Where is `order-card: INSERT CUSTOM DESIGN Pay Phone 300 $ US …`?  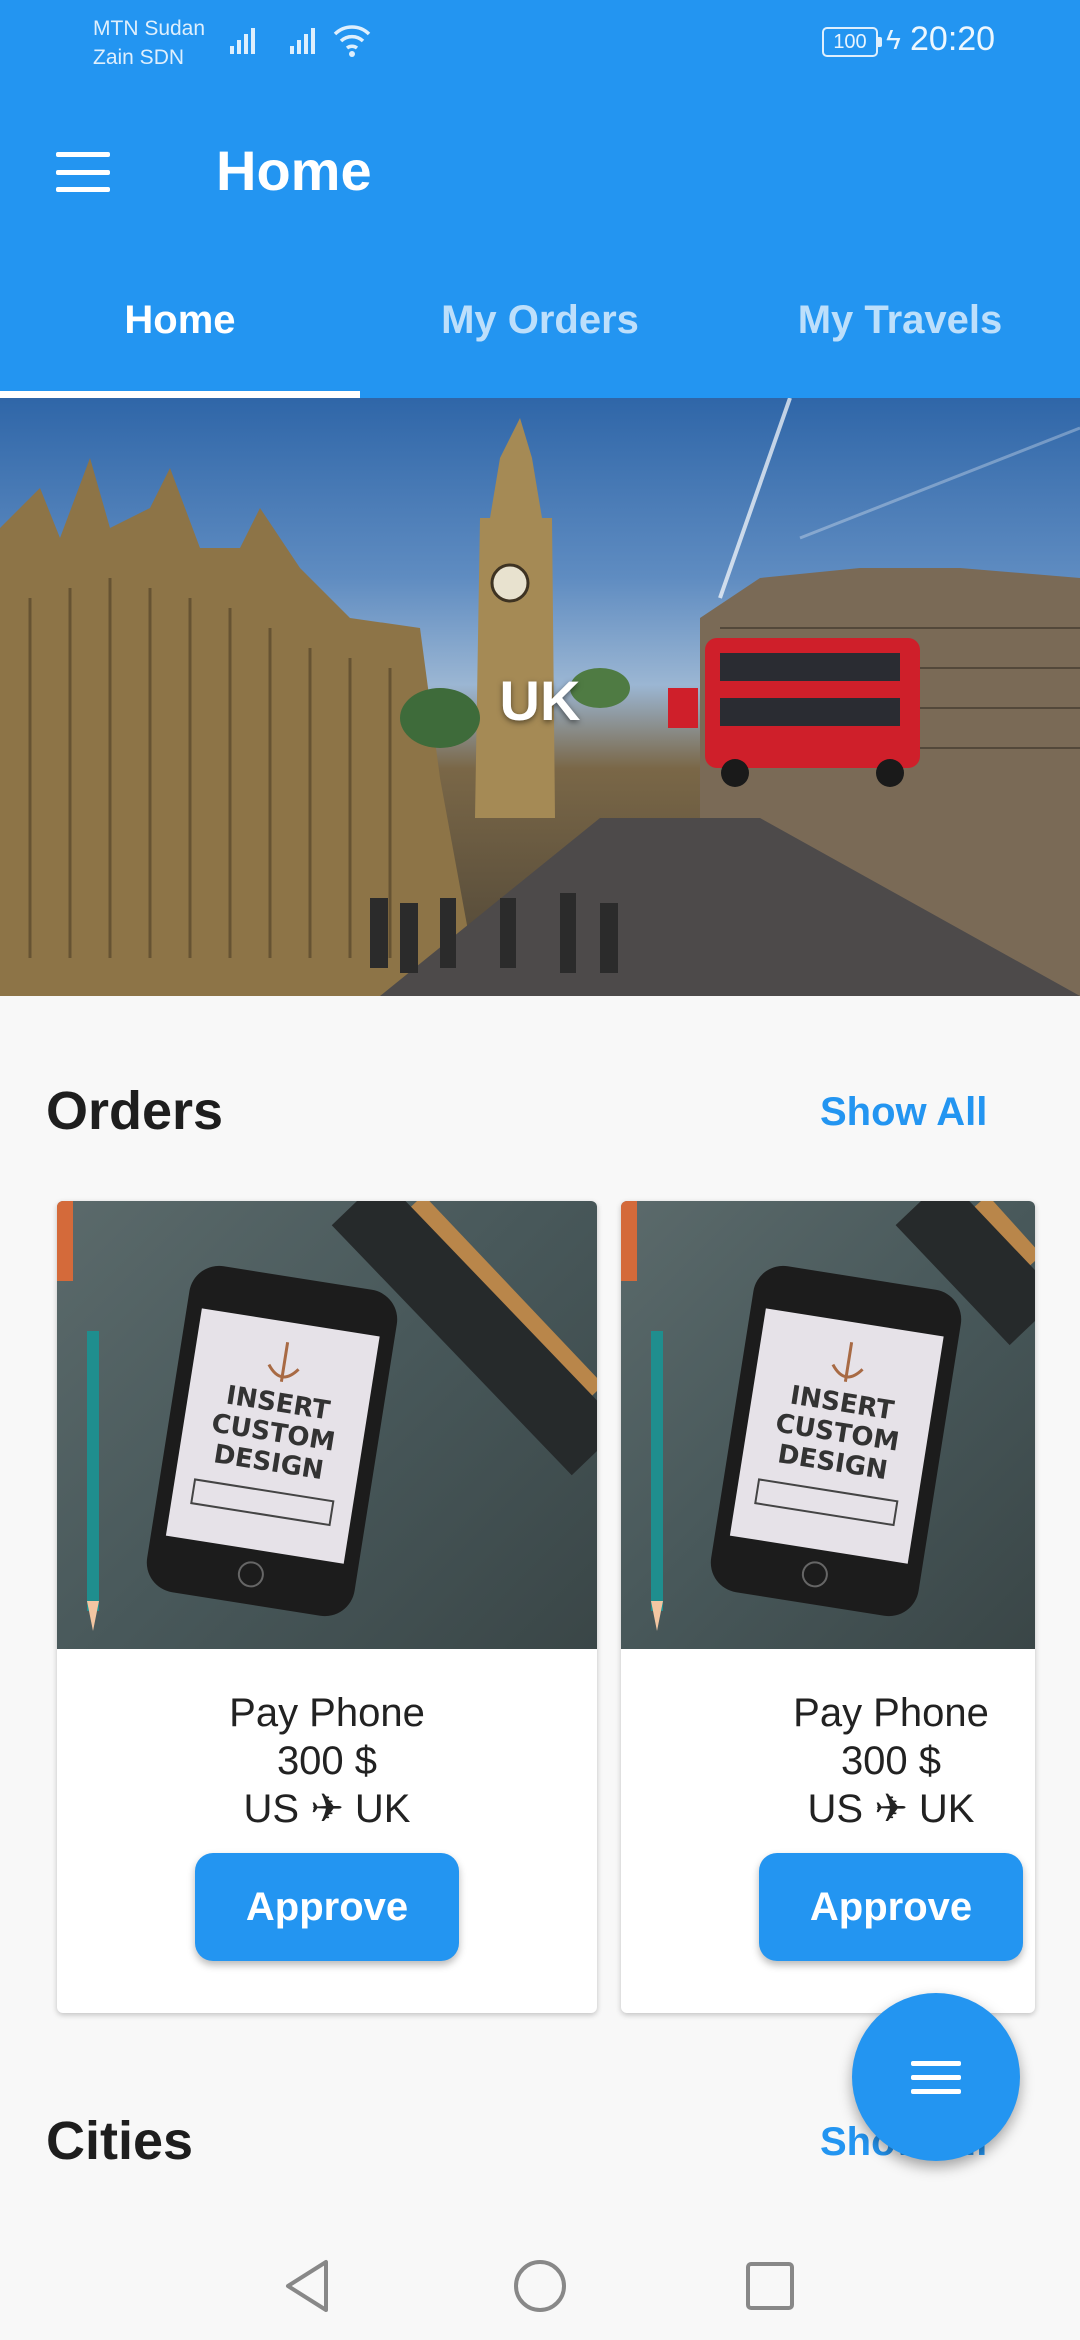
order-card: INSERT CUSTOM DESIGN Pay Phone 300 $ US … is located at coordinates (828, 1607).